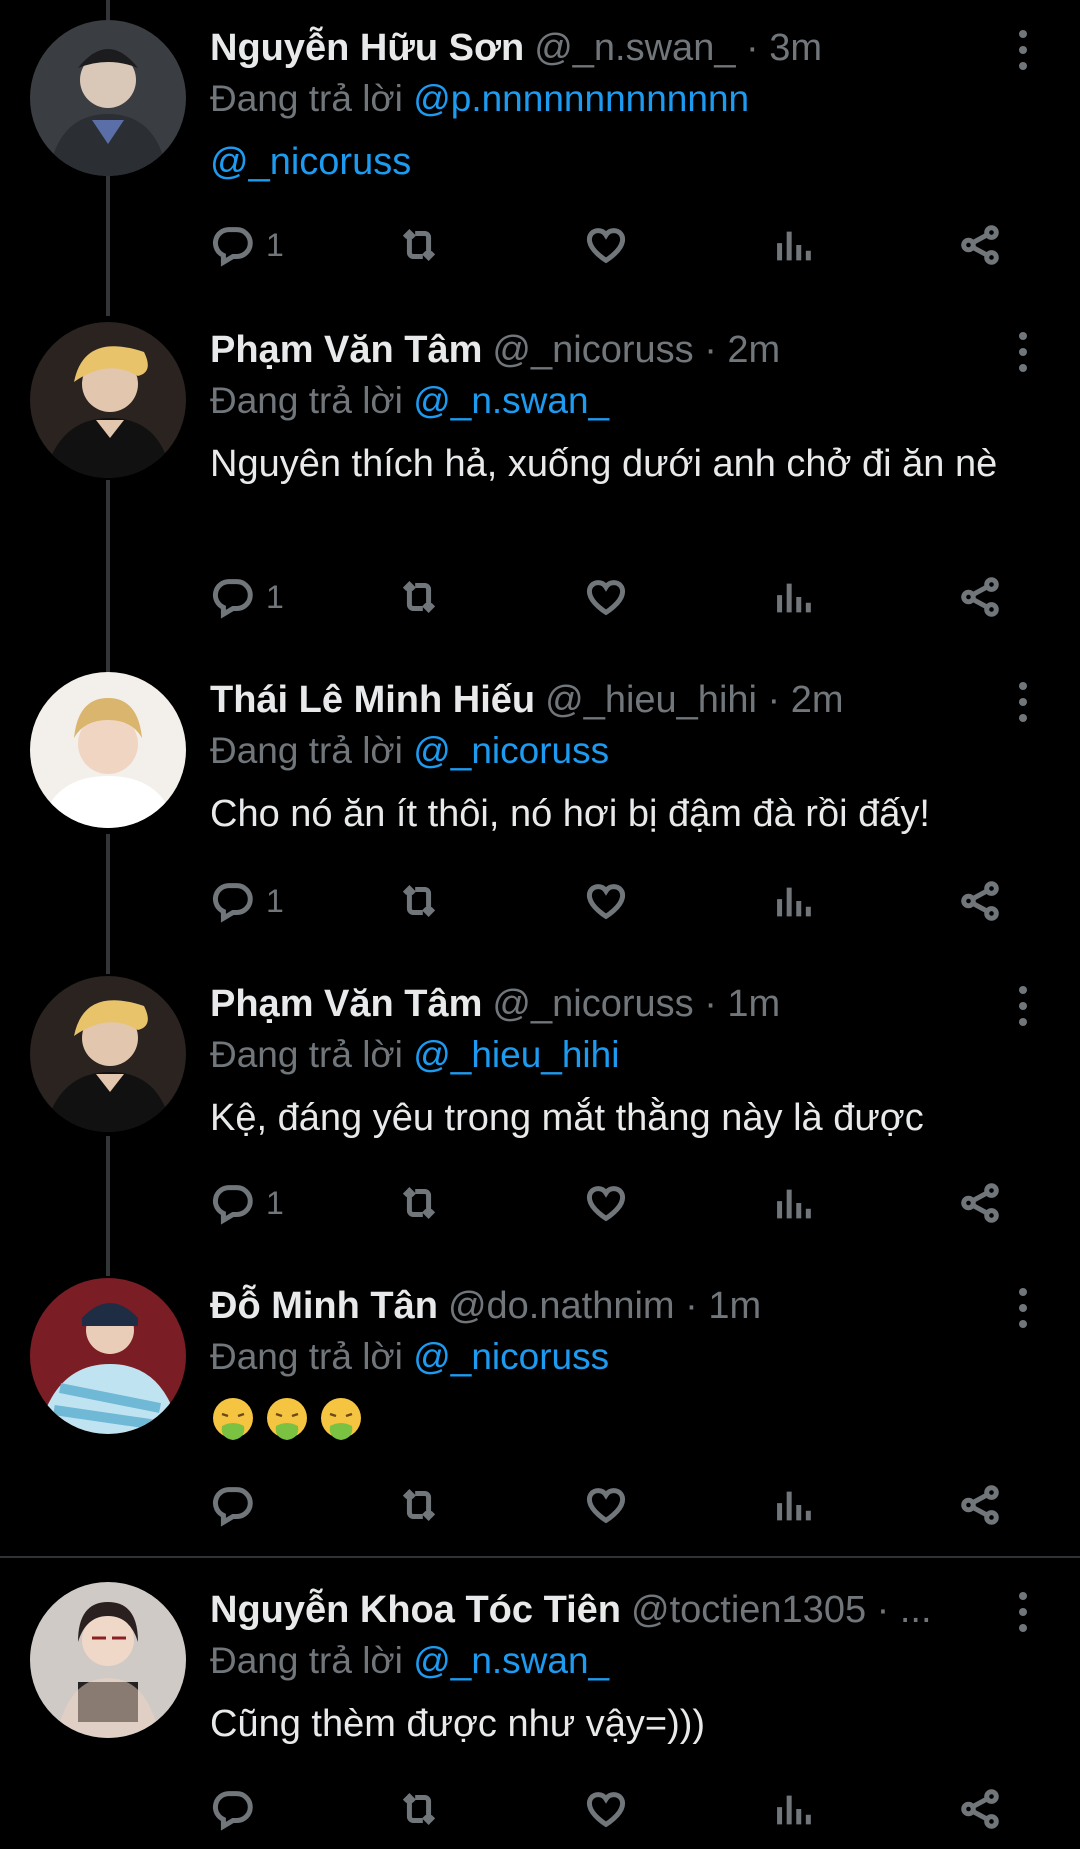 The width and height of the screenshot is (1080, 1849). What do you see at coordinates (634, 48) in the screenshot?
I see `author-handle: @_n.swan_` at bounding box center [634, 48].